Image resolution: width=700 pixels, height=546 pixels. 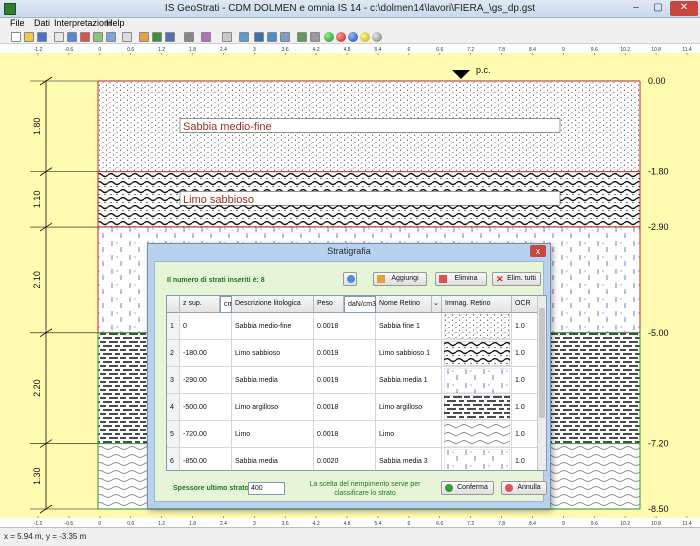 What do you see at coordinates (173, 353) in the screenshot?
I see `row-index: 2` at bounding box center [173, 353].